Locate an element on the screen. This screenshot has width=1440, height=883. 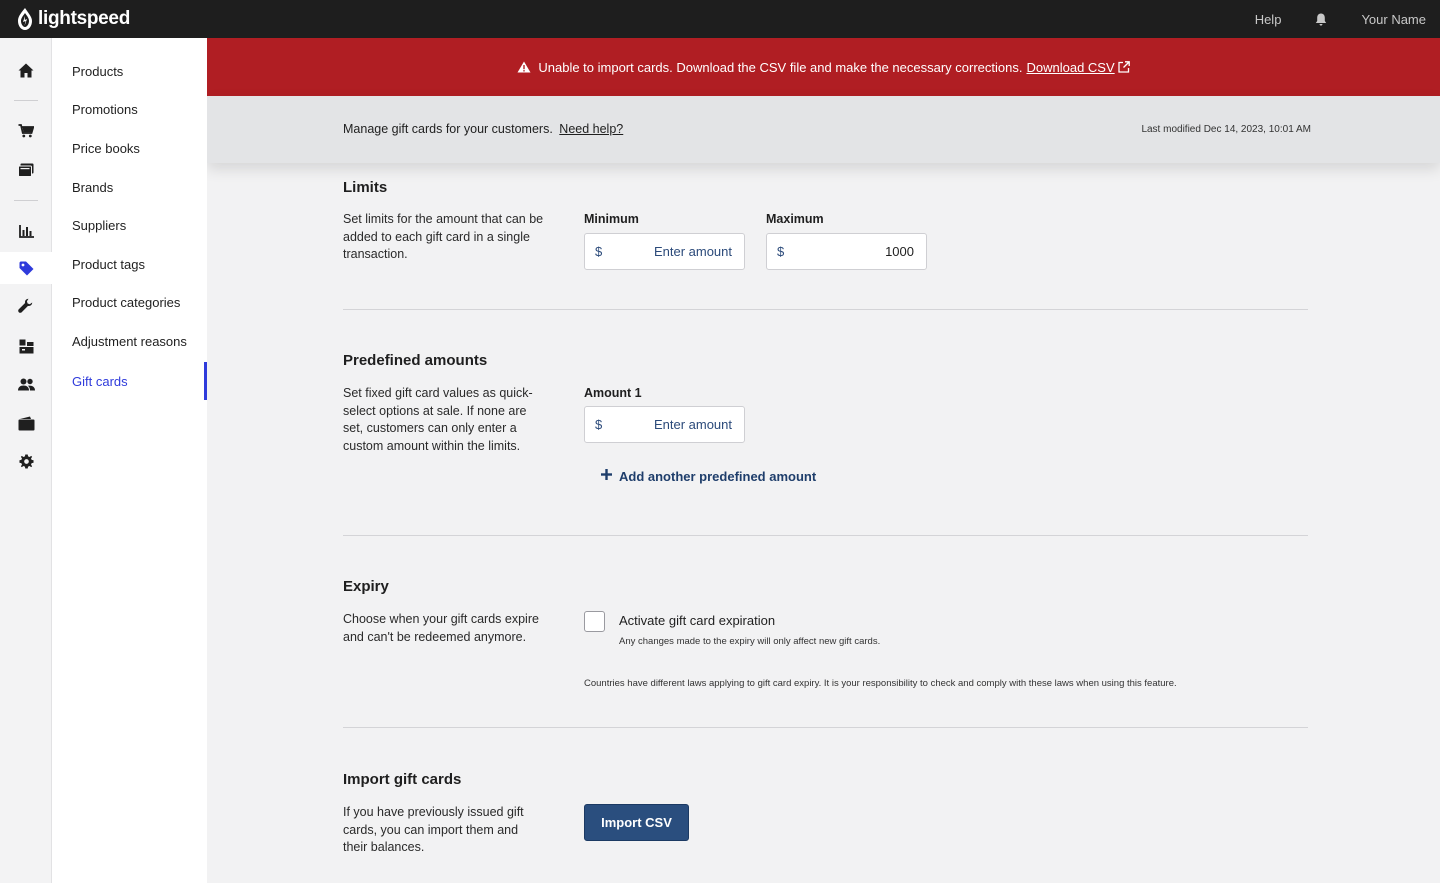
home-icon is located at coordinates (26, 70).